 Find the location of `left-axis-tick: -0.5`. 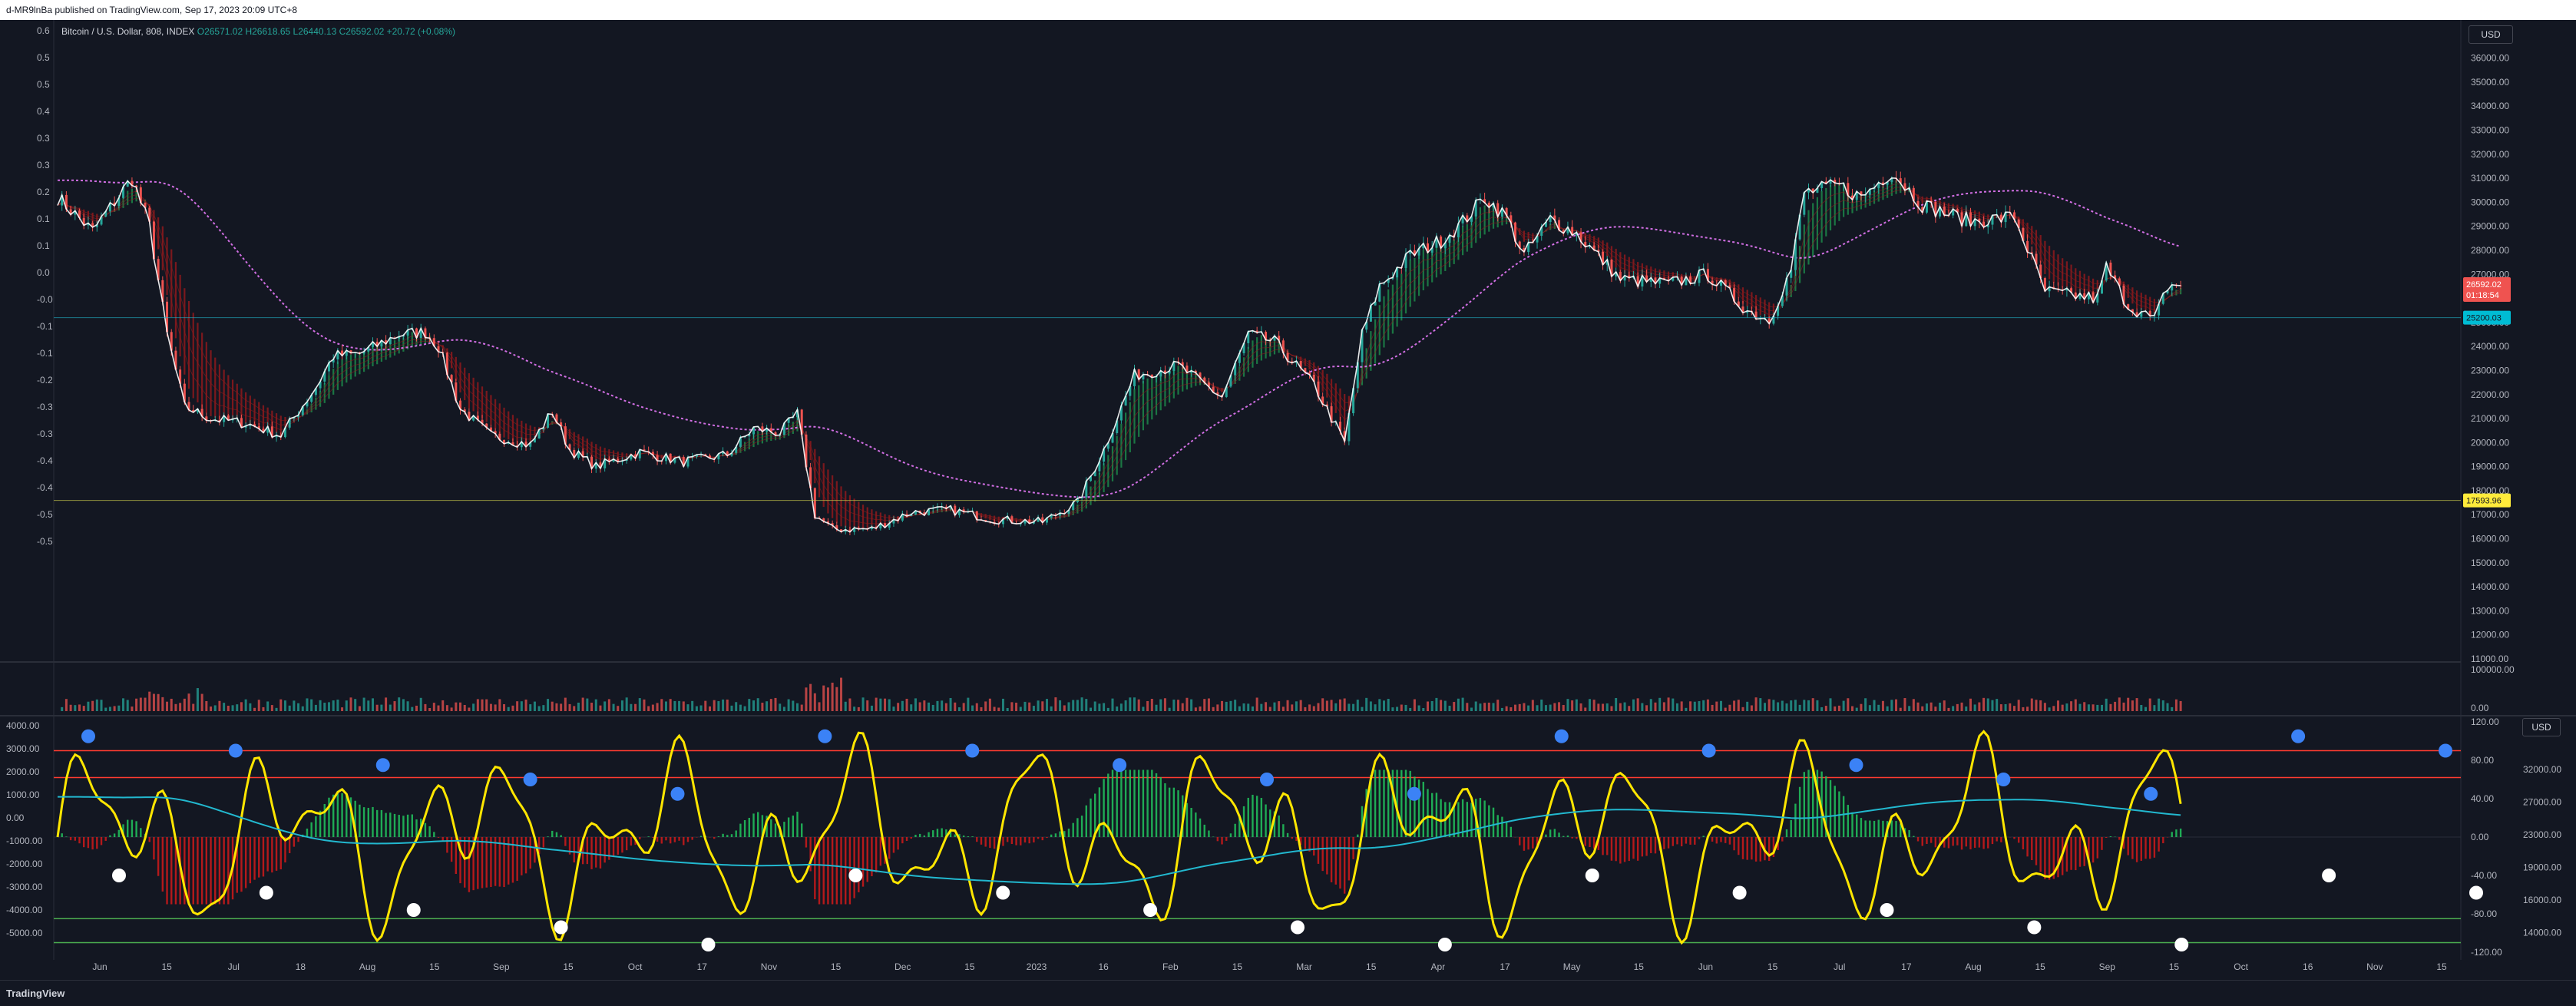

left-axis-tick: -0.5 is located at coordinates (45, 541).